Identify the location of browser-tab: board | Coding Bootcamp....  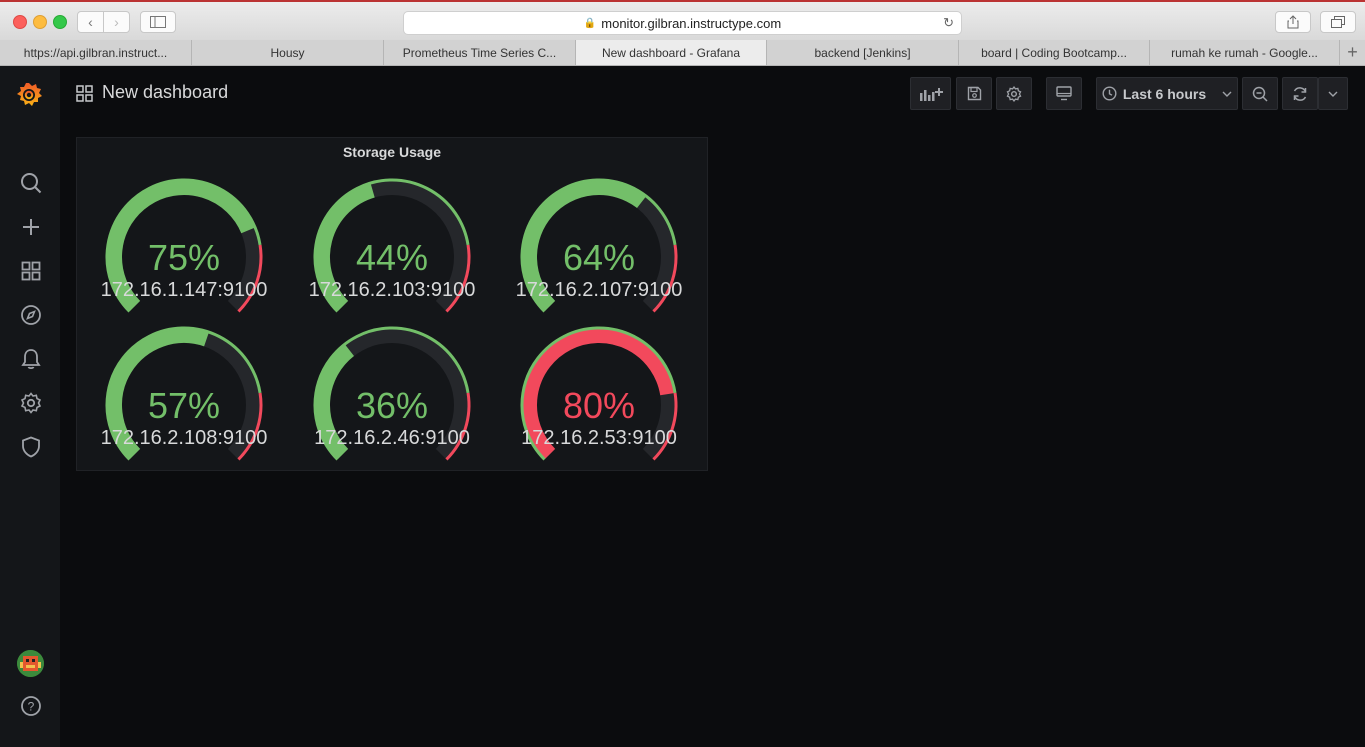
(1054, 52).